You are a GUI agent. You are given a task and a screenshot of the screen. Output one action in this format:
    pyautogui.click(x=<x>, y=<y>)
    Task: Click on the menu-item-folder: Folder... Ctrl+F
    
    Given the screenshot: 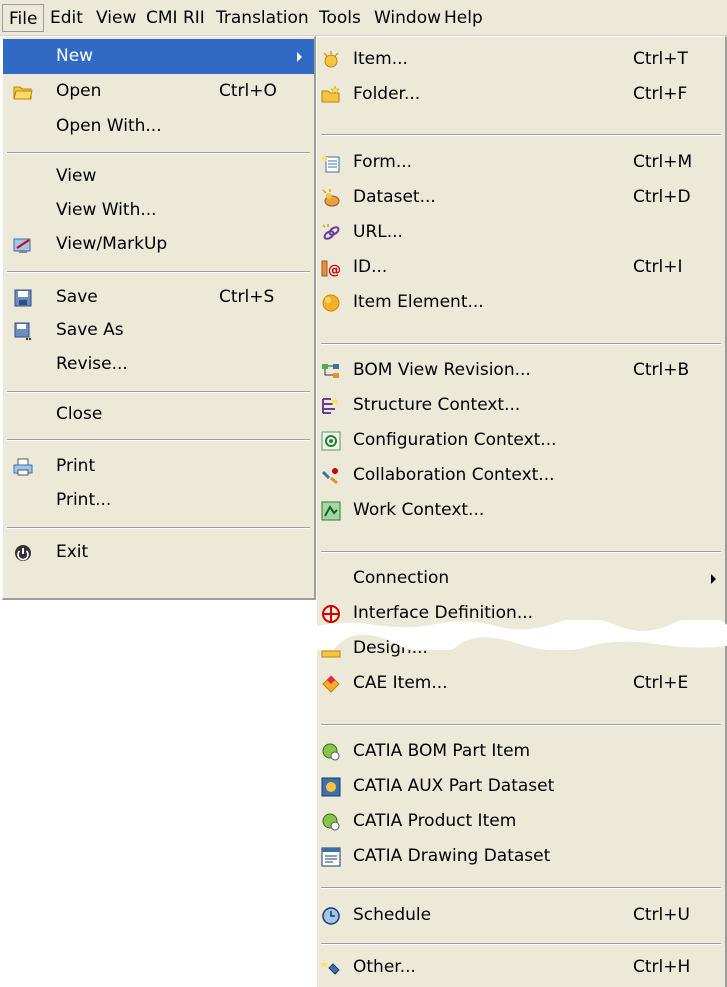 What is the action you would take?
    pyautogui.click(x=521, y=94)
    